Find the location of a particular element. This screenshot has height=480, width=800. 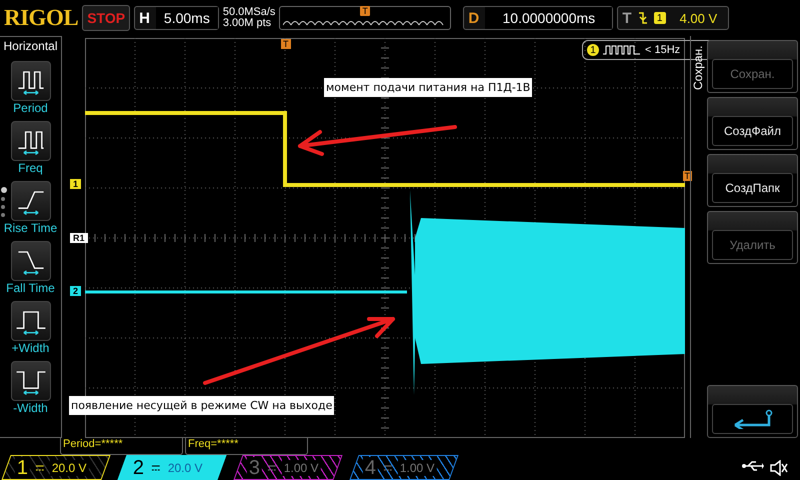

annotation-note: момент подачи питания на П1Д-1В is located at coordinates (428, 87).